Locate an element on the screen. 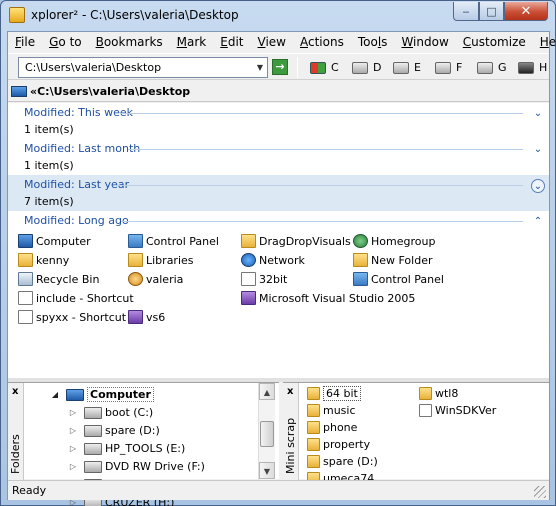 Image resolution: width=556 pixels, height=506 pixels. file-item: New Folder is located at coordinates (392, 260).